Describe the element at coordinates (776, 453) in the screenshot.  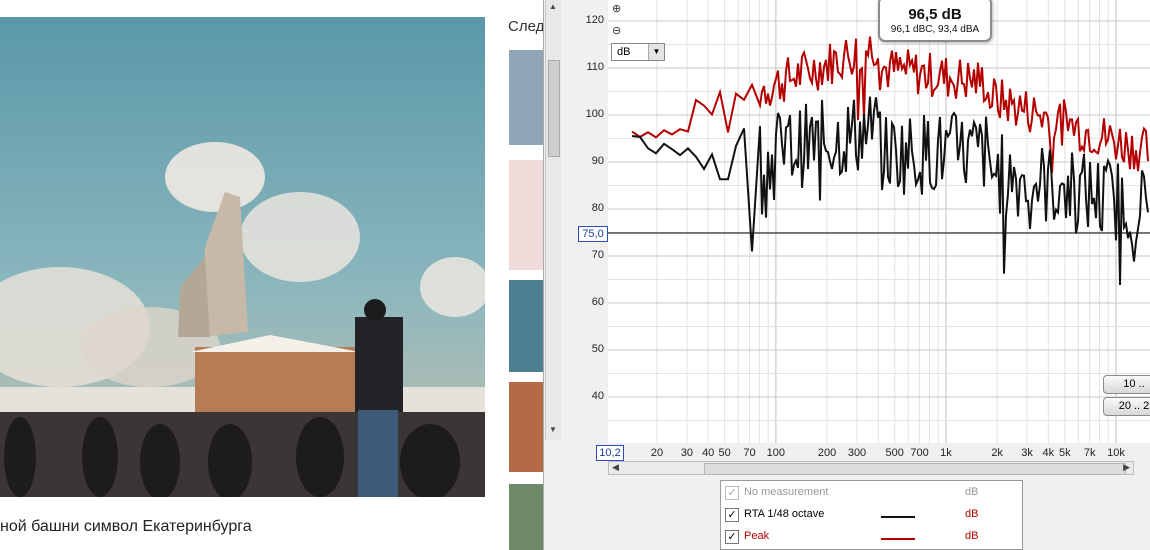
I see `x-tick-label: 100` at that location.